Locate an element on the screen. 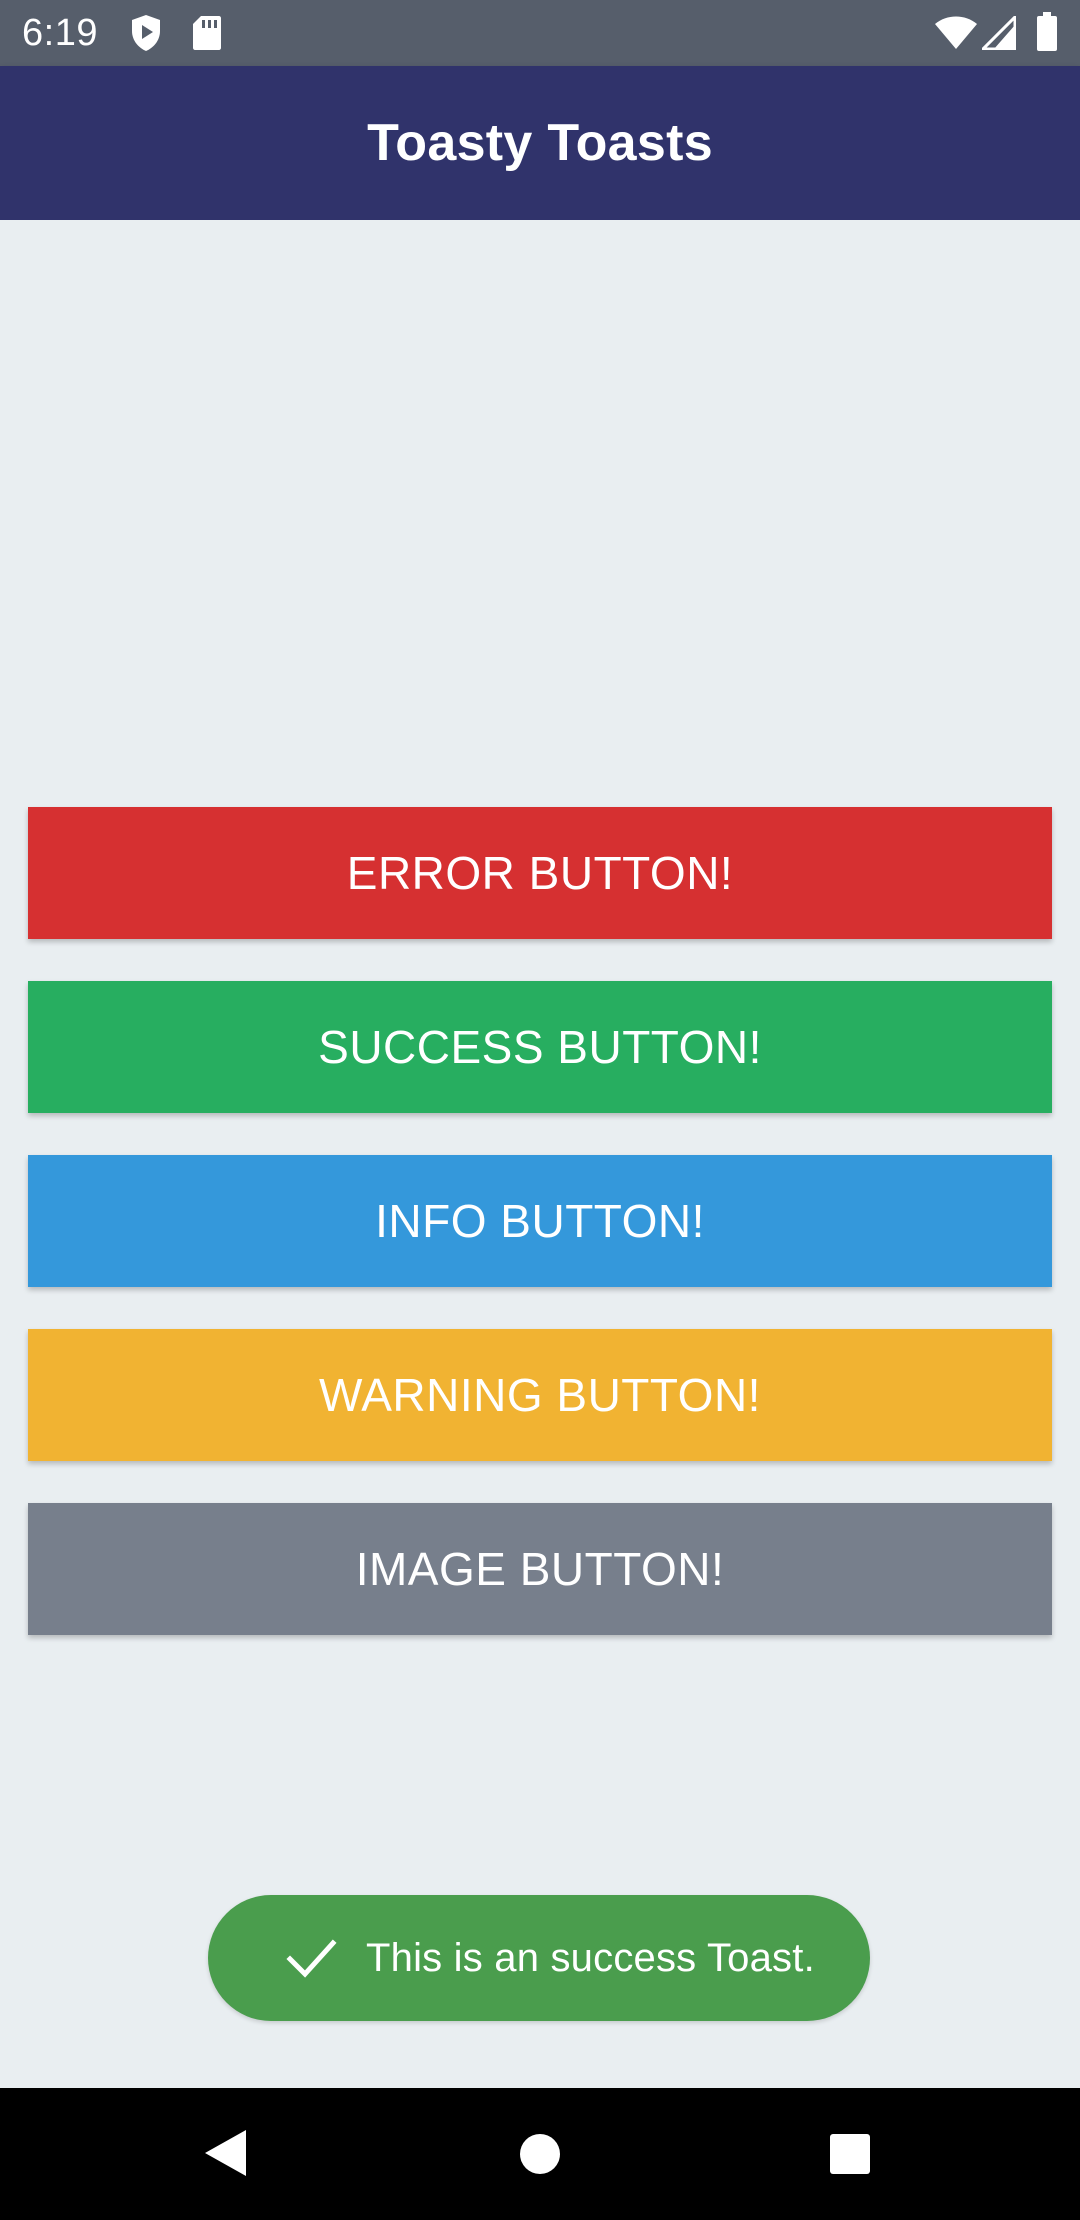  image-button: IMAGE BUTTON! is located at coordinates (540, 1569).